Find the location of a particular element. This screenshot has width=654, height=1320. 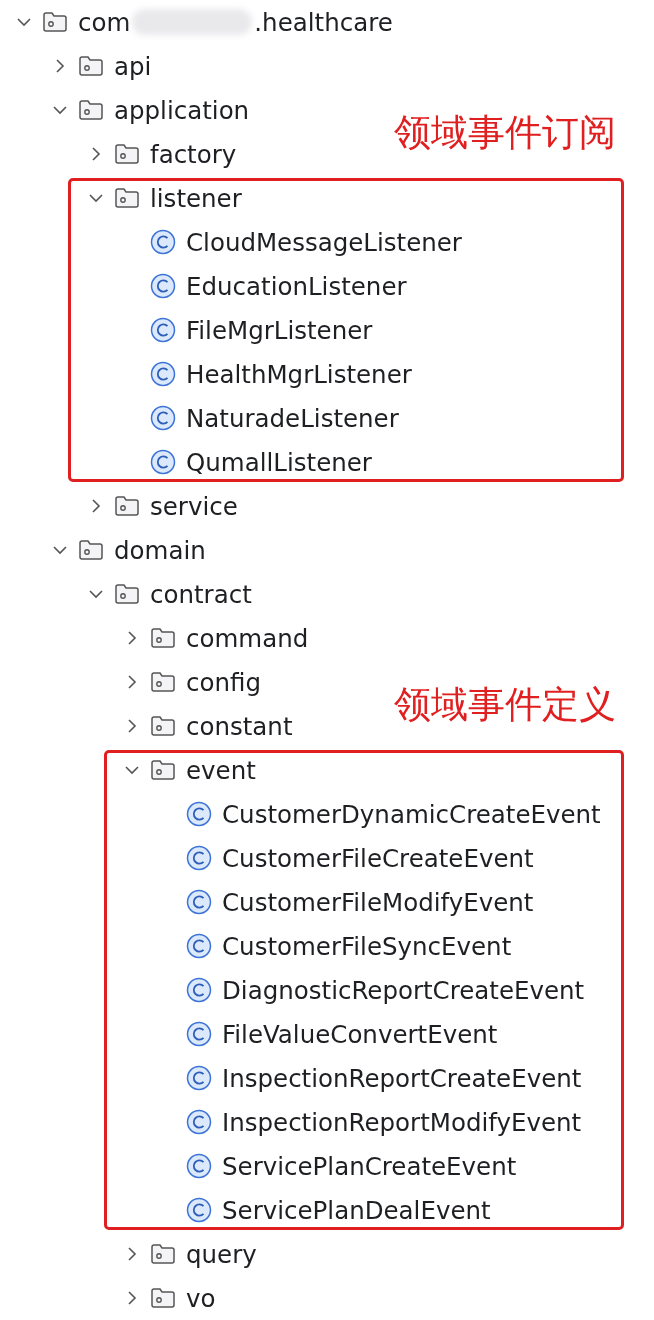

item-label: CloudMessageListener is located at coordinates (324, 242).